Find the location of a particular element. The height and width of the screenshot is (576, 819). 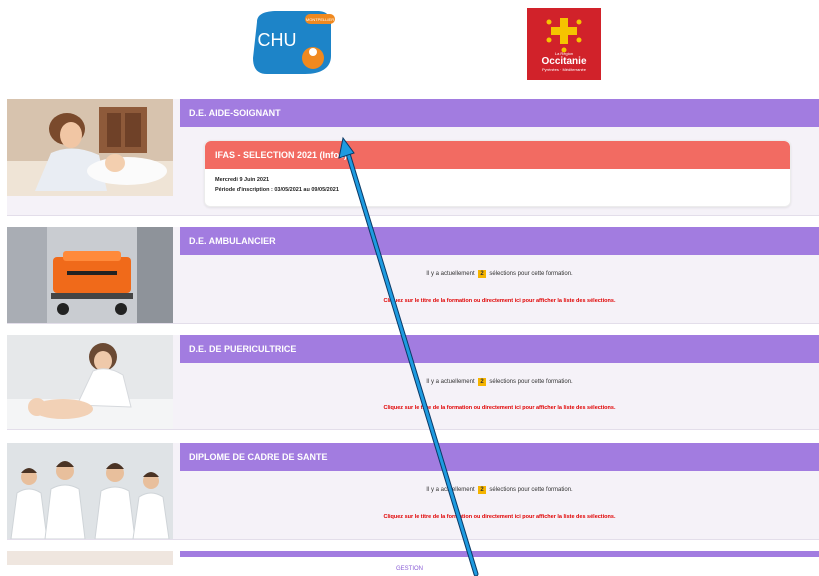

formation-title-aide-soignant: D.E. AIDE-SOIGNANT is located at coordinates (499, 113).